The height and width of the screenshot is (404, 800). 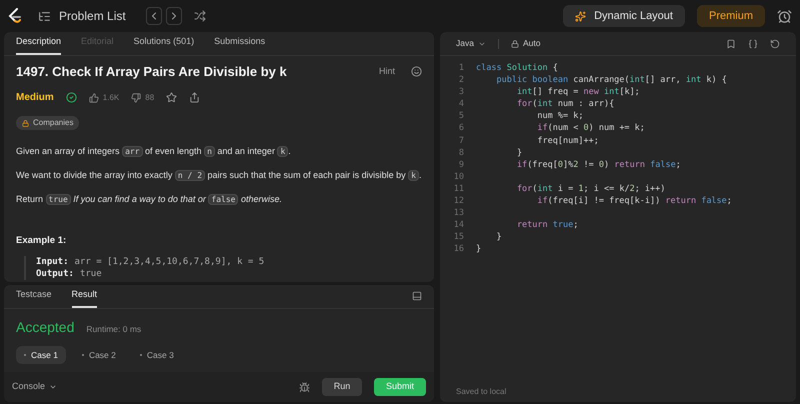 I want to click on case-tab: Case 2, so click(x=99, y=355).